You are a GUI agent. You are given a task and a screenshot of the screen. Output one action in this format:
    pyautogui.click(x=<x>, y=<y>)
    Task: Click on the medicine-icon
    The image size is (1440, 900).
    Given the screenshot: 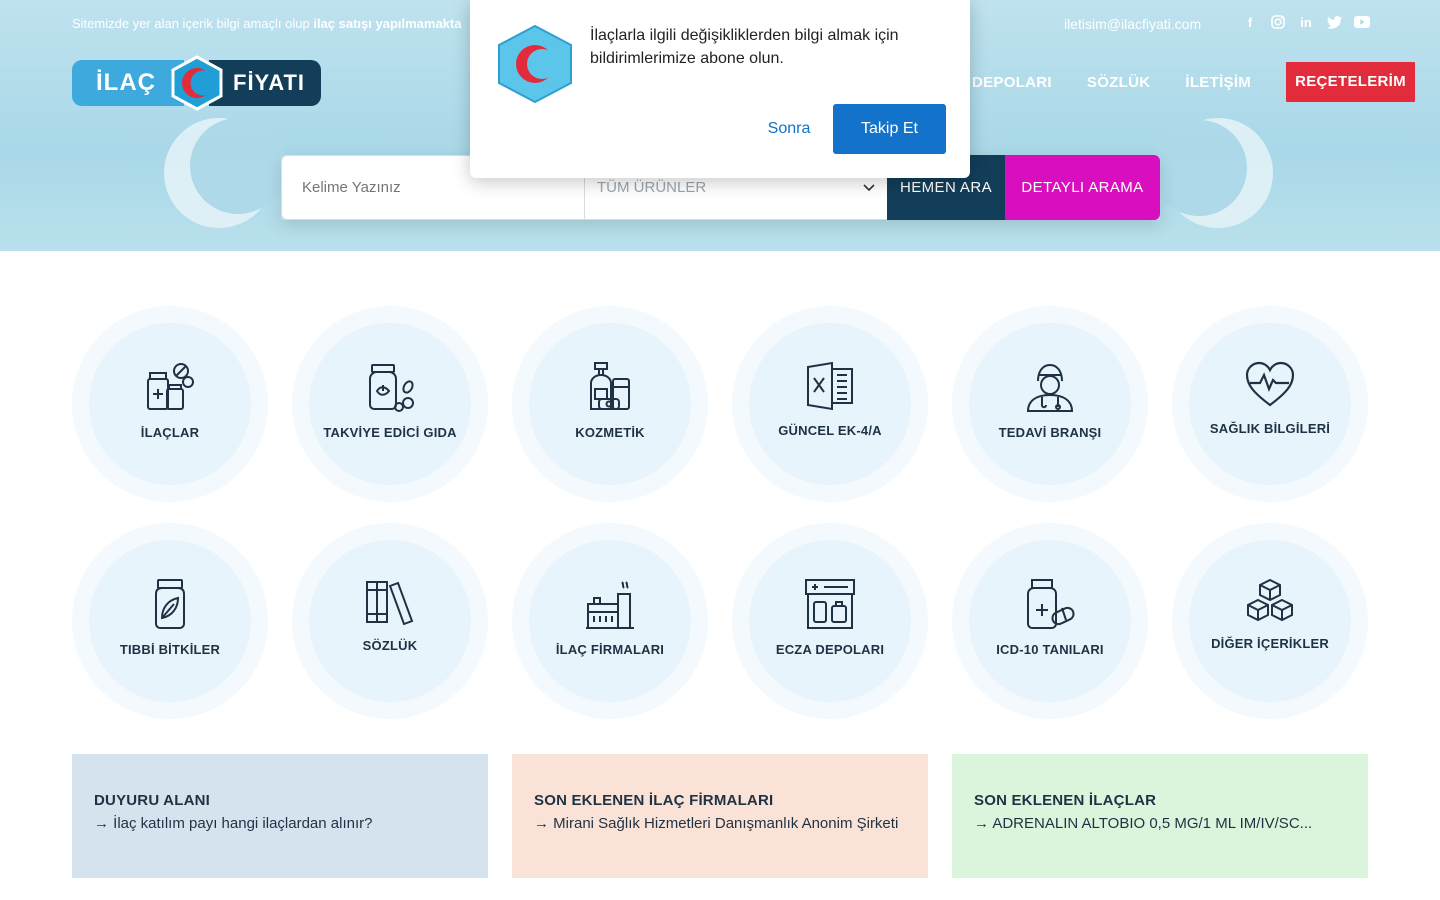 What is the action you would take?
    pyautogui.click(x=170, y=386)
    